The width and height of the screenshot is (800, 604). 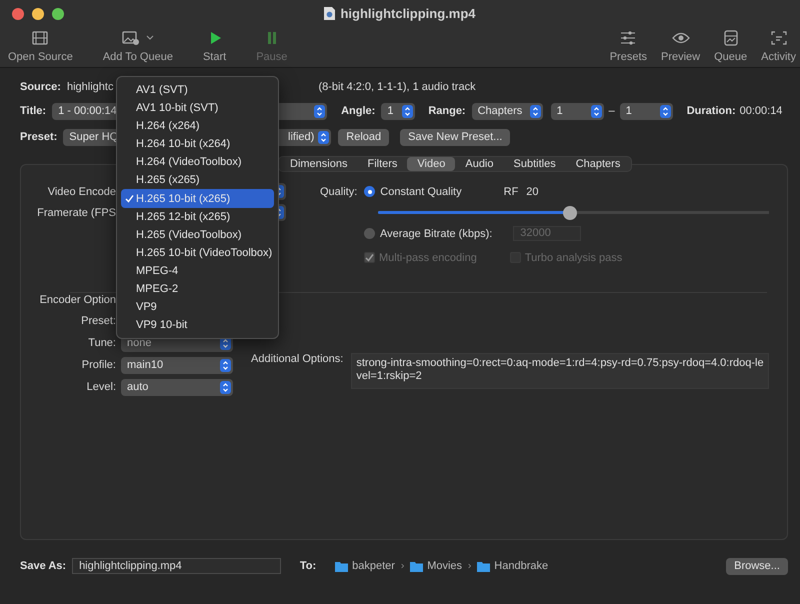 I want to click on tab: Audio, so click(x=479, y=164).